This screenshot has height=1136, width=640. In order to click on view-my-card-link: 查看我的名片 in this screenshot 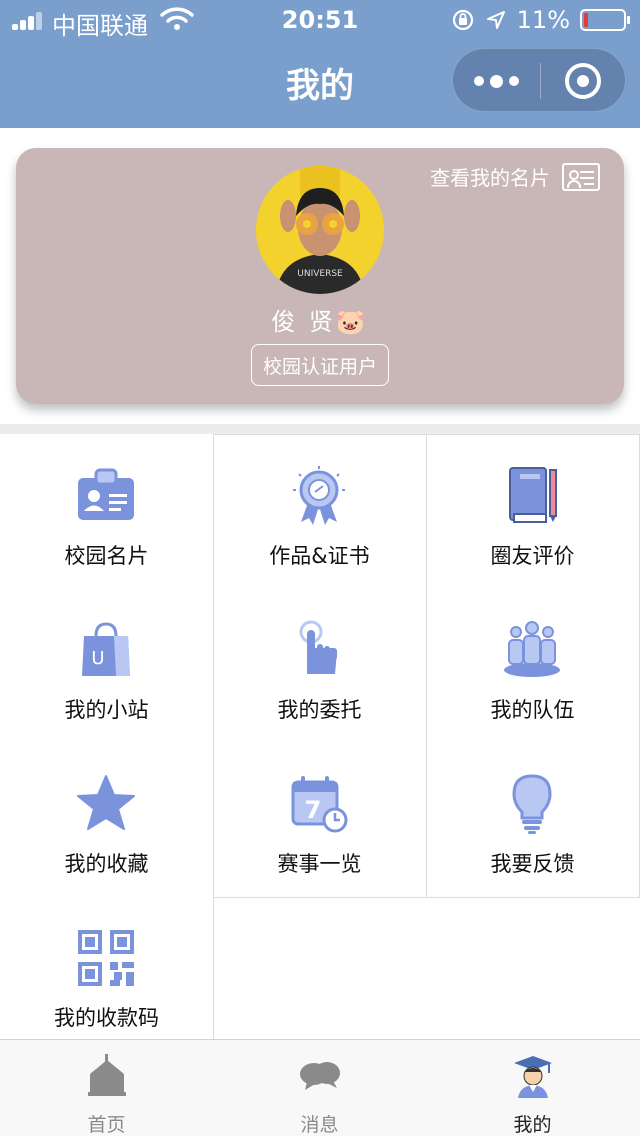, I will do `click(515, 176)`.